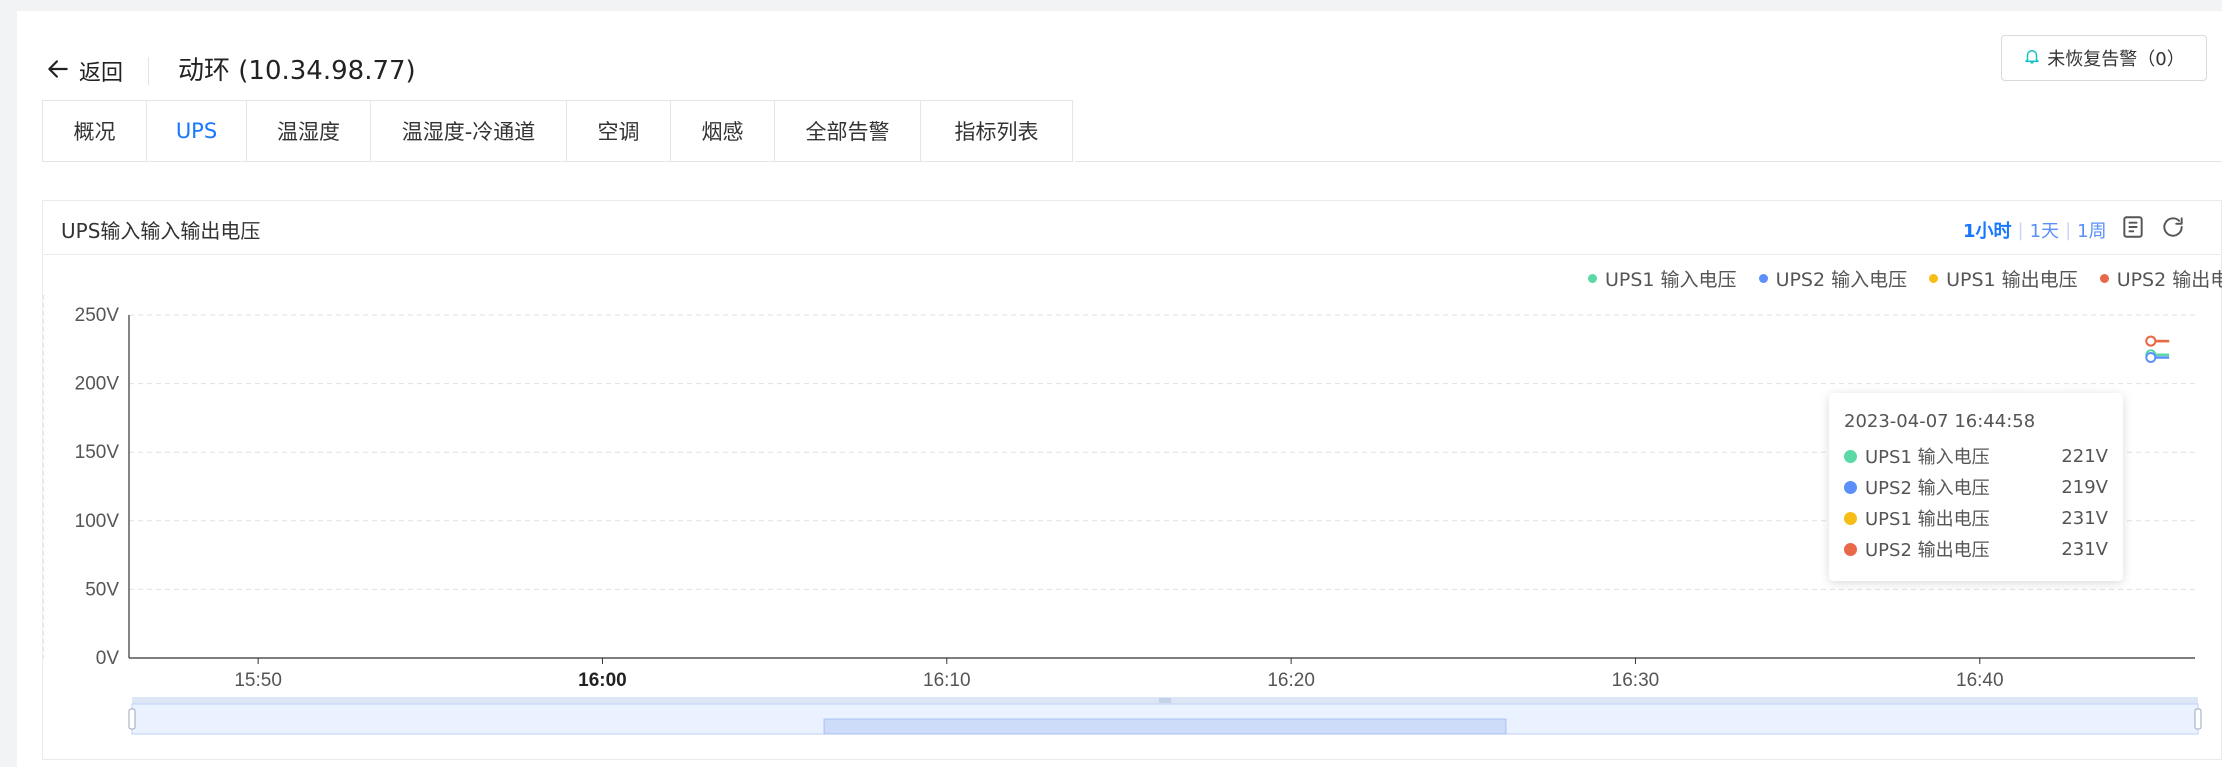 This screenshot has width=2222, height=767. I want to click on x-tick-label: 16:40, so click(1980, 680).